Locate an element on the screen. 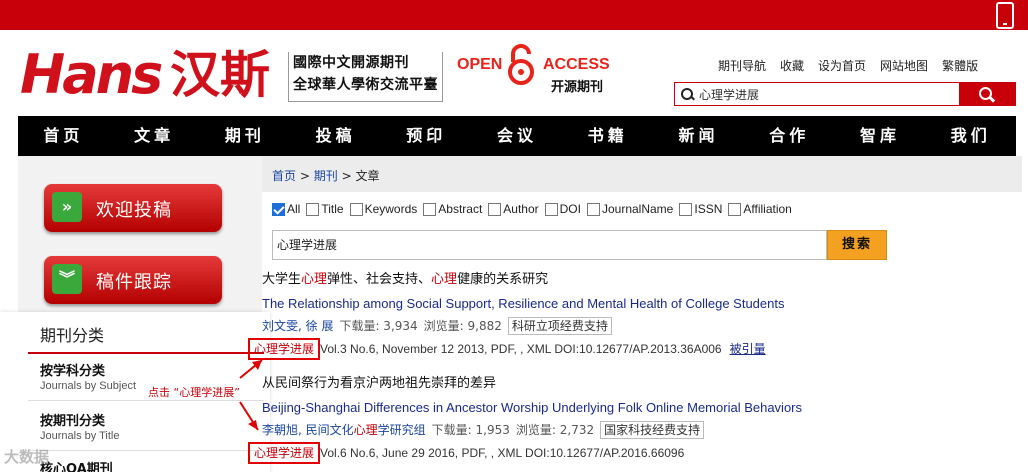  tagline-line-1: 國際中文開源期刊 is located at coordinates (351, 63).